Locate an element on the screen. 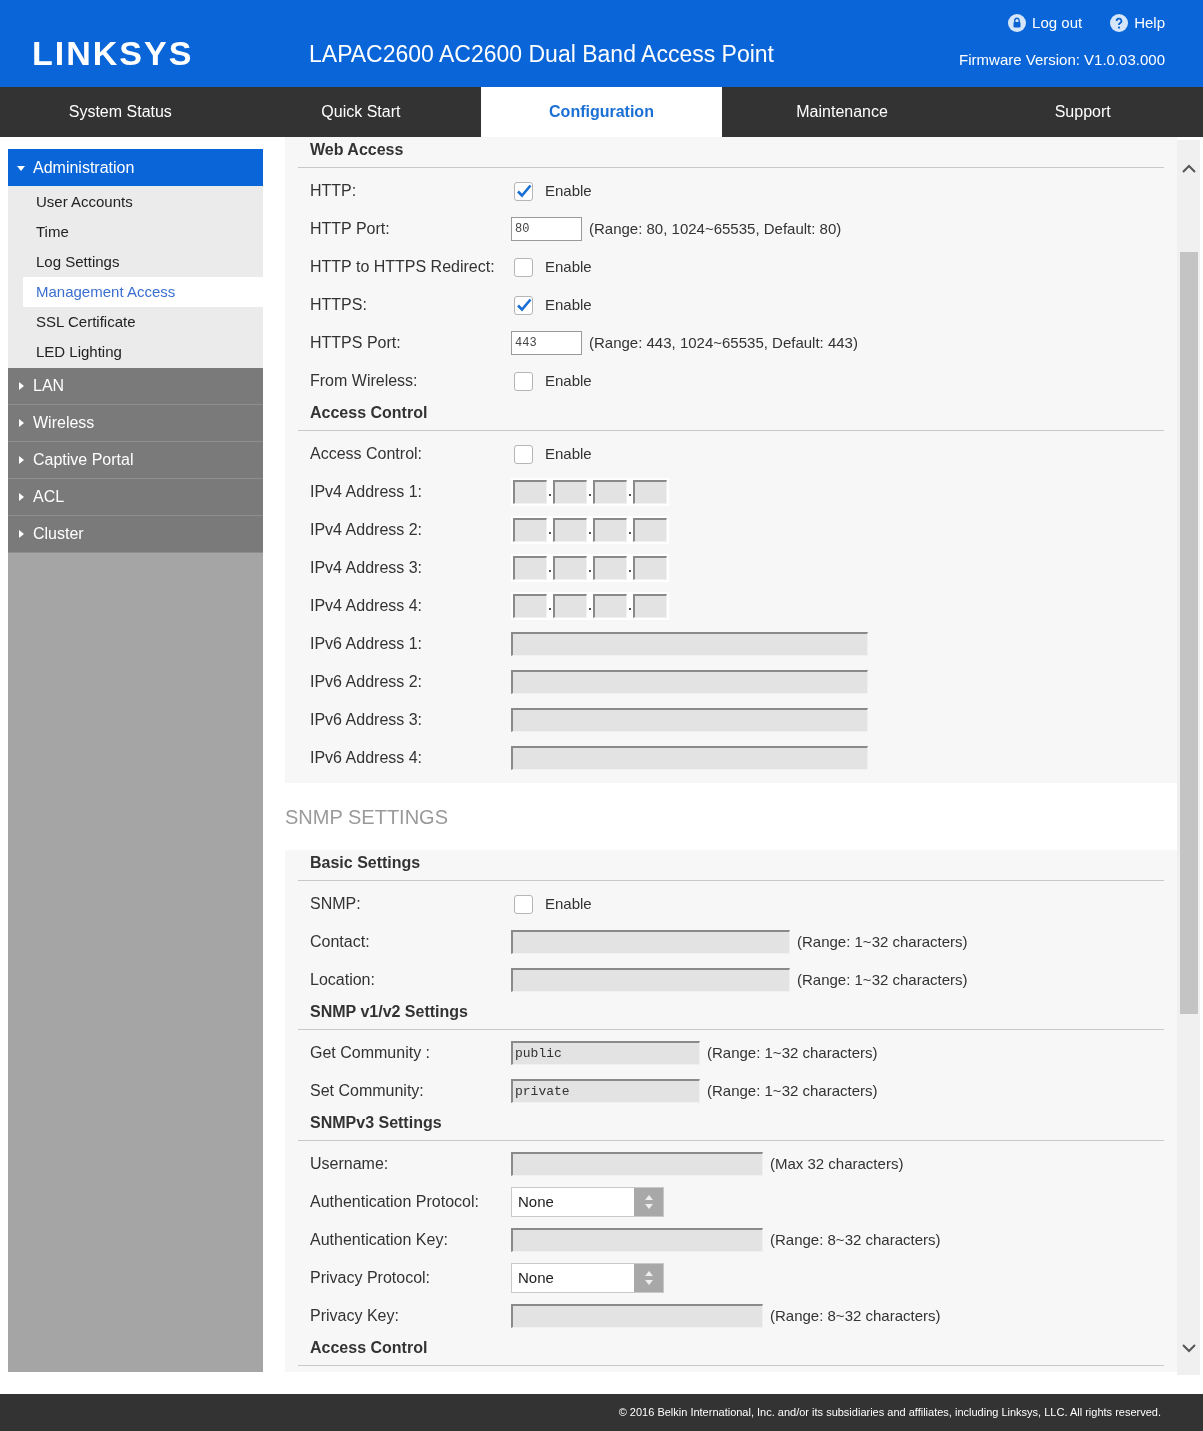 Image resolution: width=1203 pixels, height=1431 pixels. text-field: public is located at coordinates (605, 1053).